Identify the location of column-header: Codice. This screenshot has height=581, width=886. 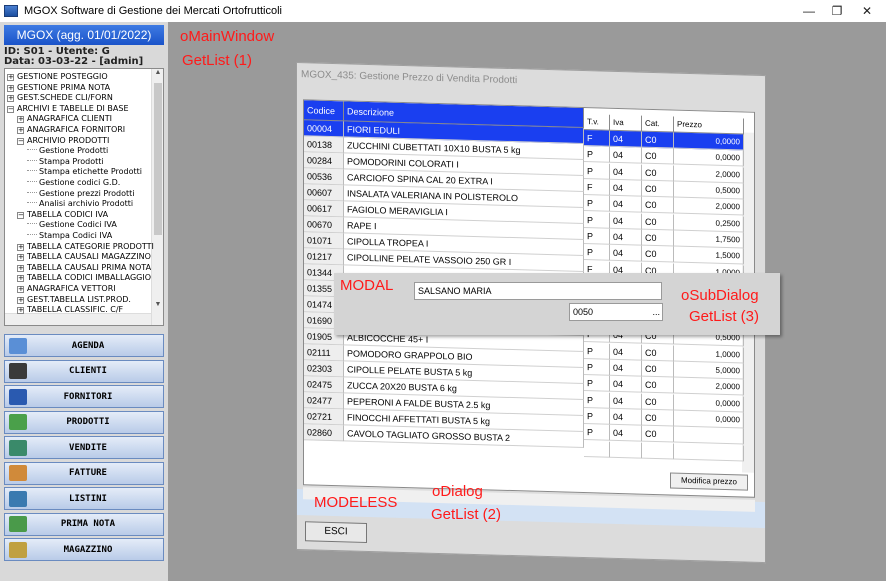
(324, 111).